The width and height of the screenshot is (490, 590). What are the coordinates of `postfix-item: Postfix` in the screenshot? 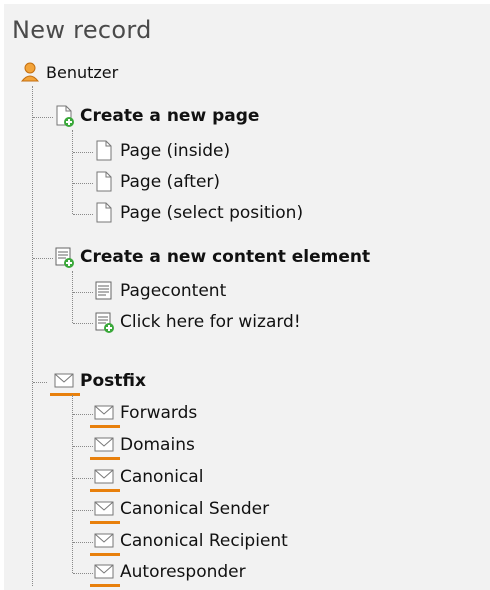 It's located at (98, 383).